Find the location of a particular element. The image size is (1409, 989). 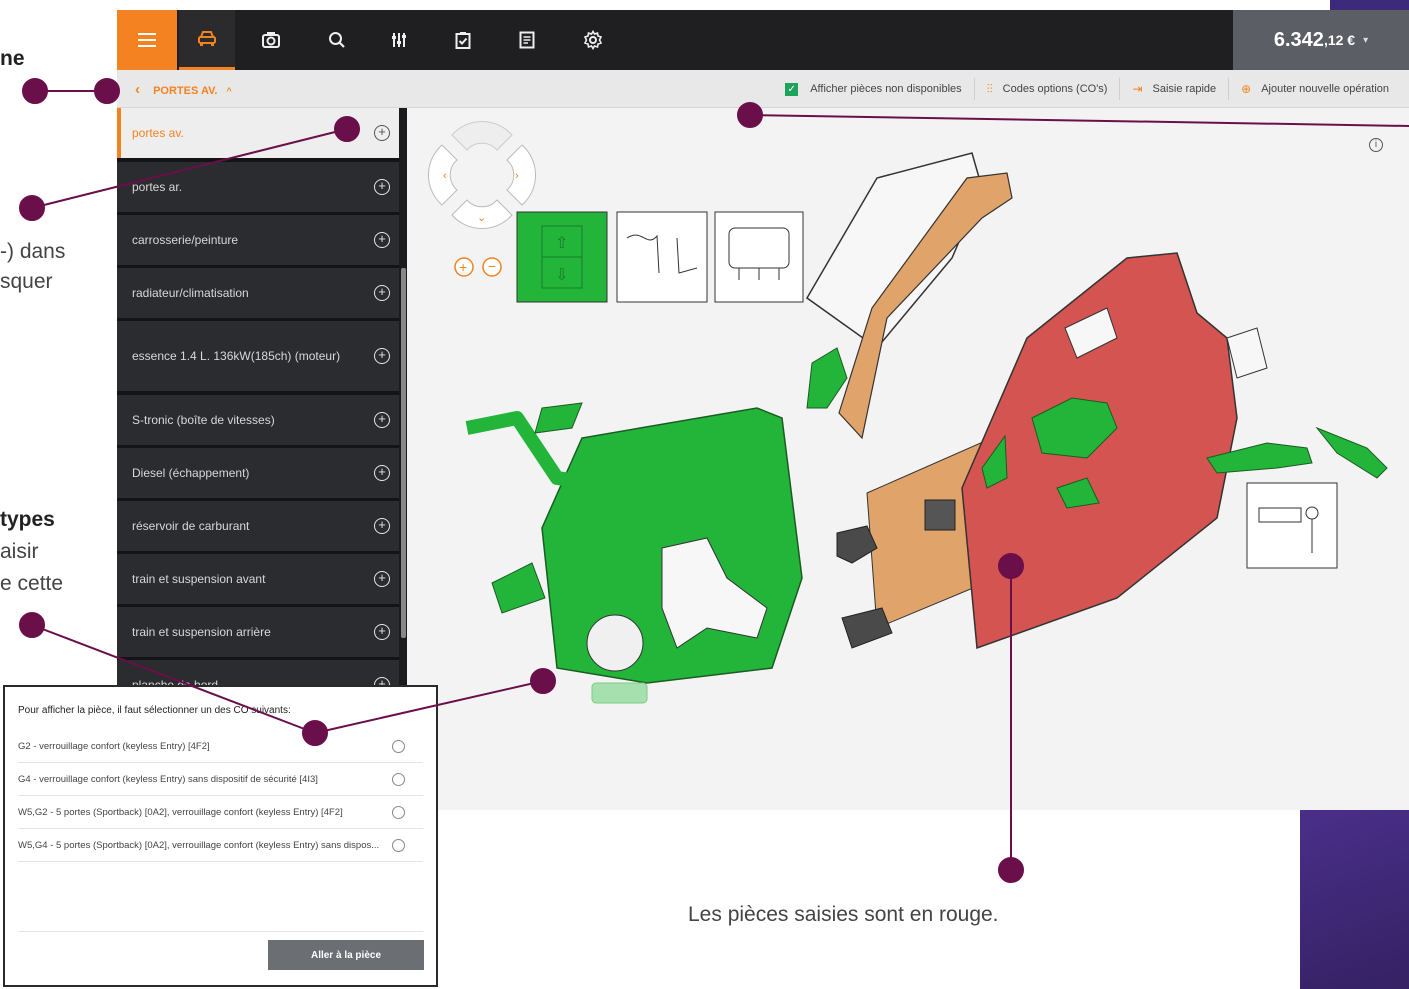

window-glass-part is located at coordinates (894, 251).